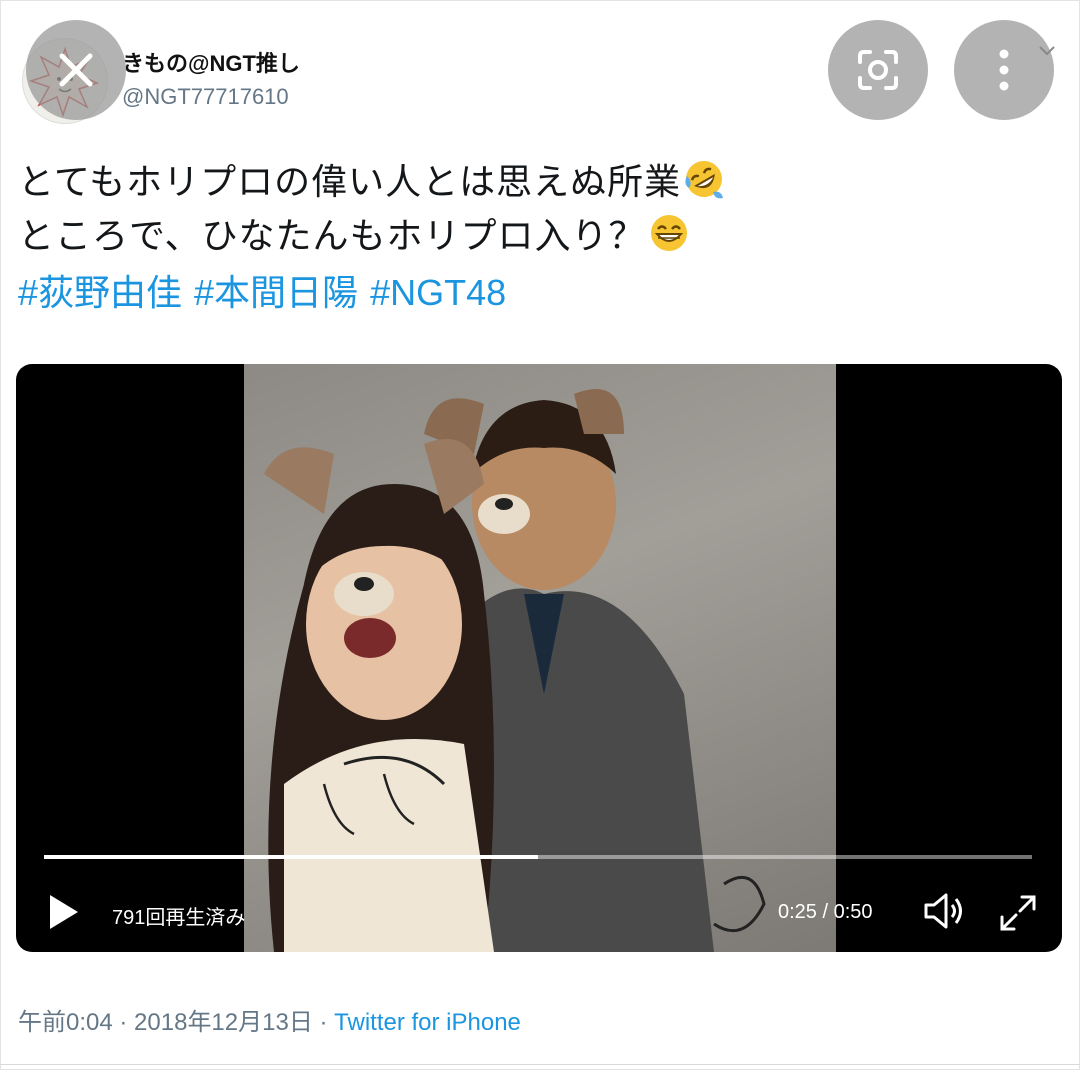 This screenshot has height=1070, width=1080. Describe the element at coordinates (704, 180) in the screenshot. I see `rolling-on-floor-laughing-emoji` at that location.